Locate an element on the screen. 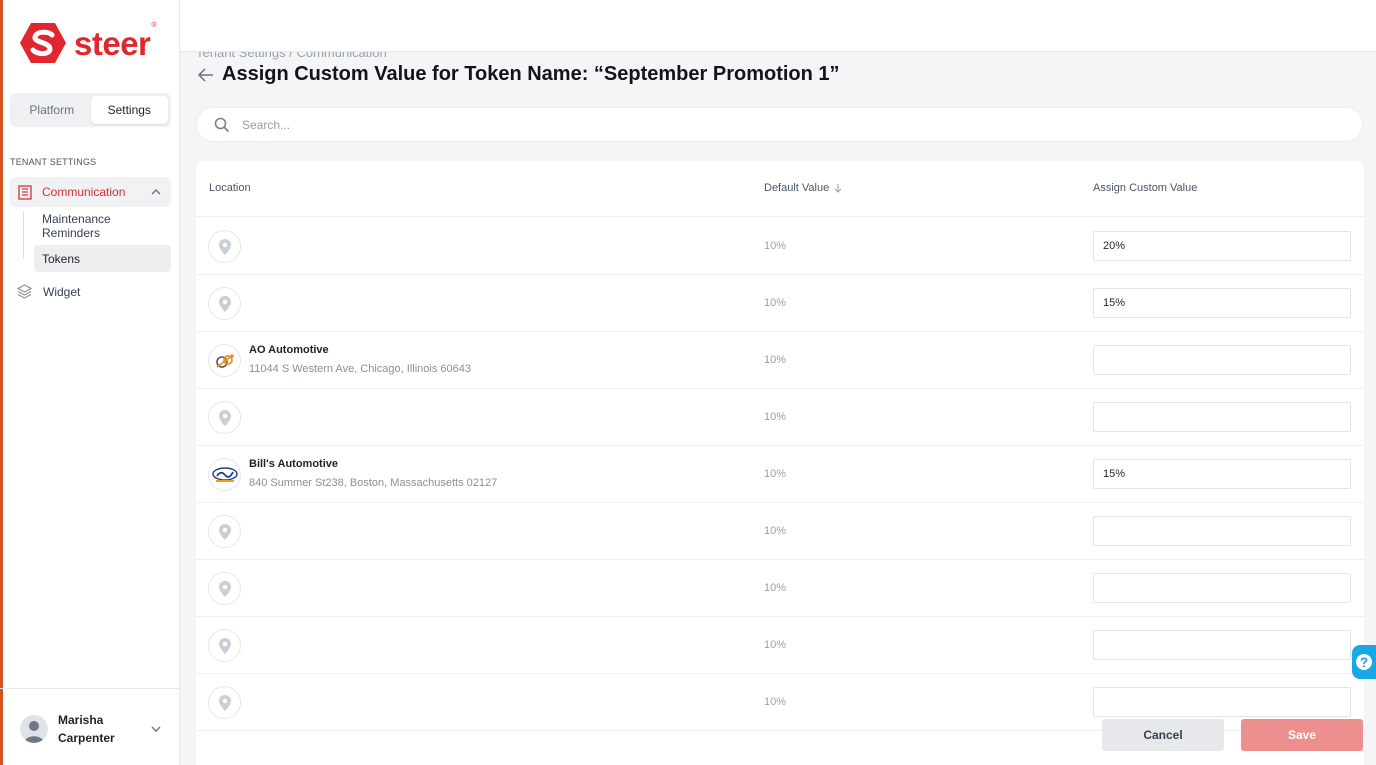 This screenshot has width=1376, height=765. platform-settings-switch: Platform Settings is located at coordinates (90, 110).